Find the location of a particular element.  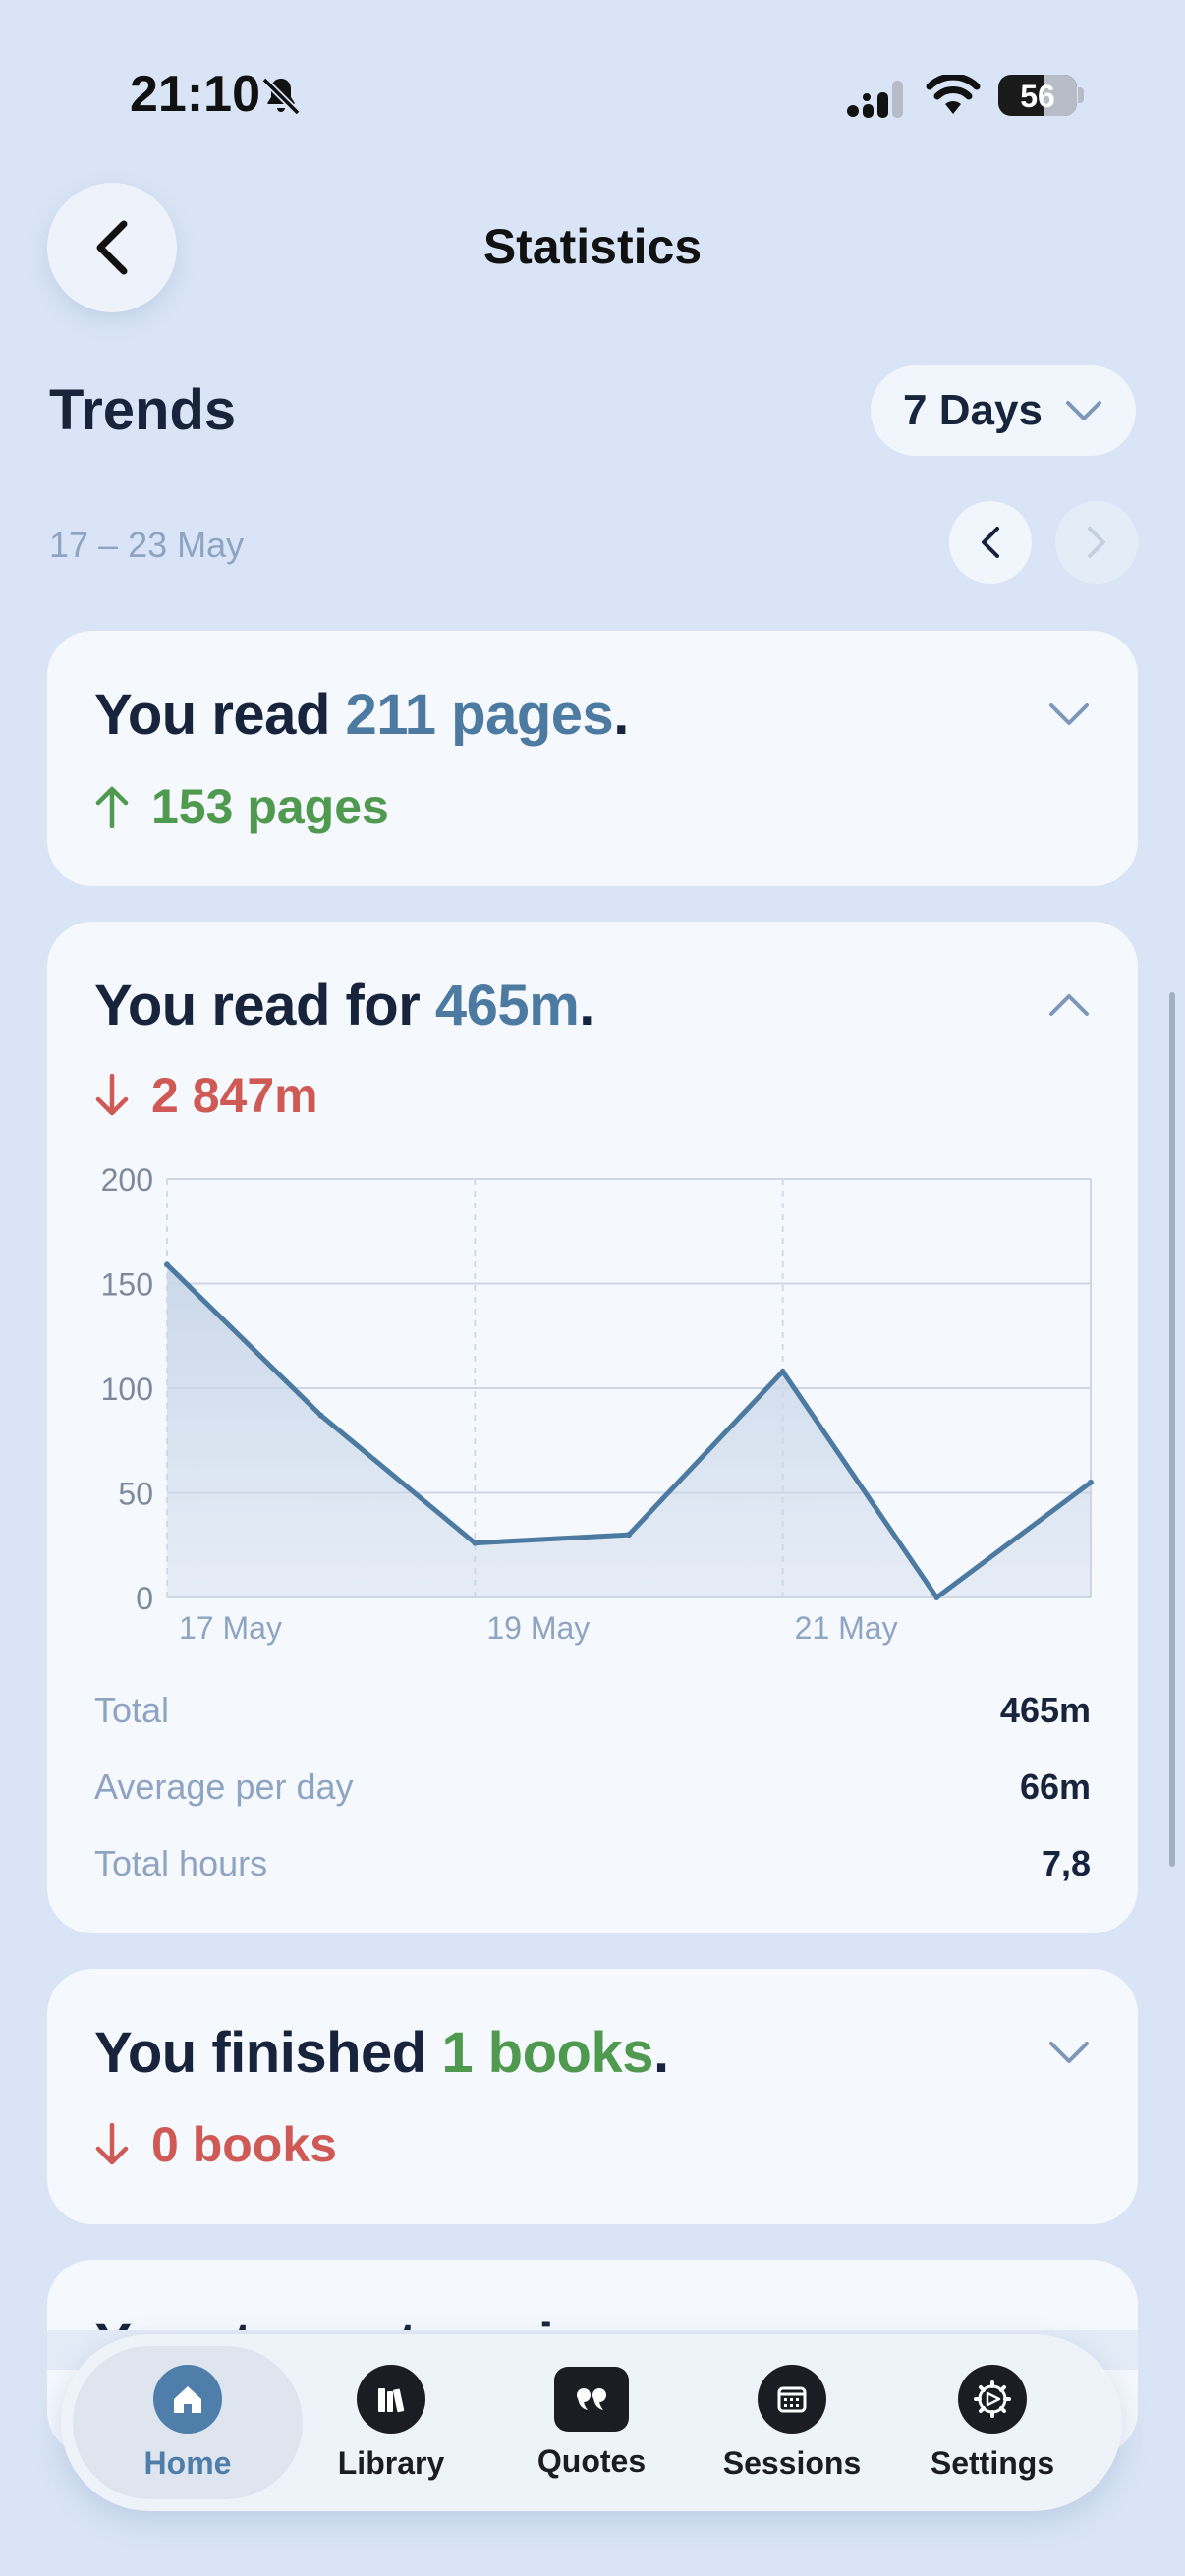

time-delta: 2 847m is located at coordinates (206, 1095).